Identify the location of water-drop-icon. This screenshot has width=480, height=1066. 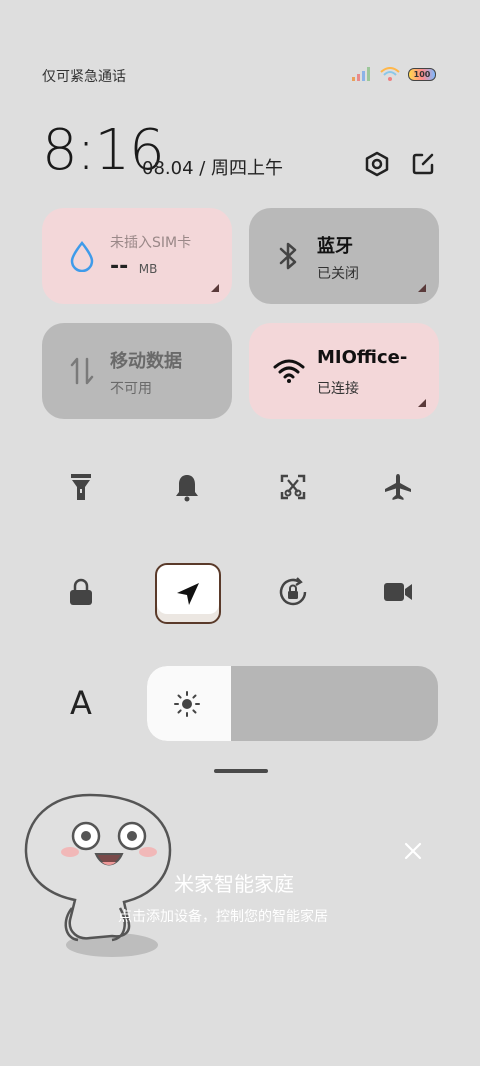
(82, 256).